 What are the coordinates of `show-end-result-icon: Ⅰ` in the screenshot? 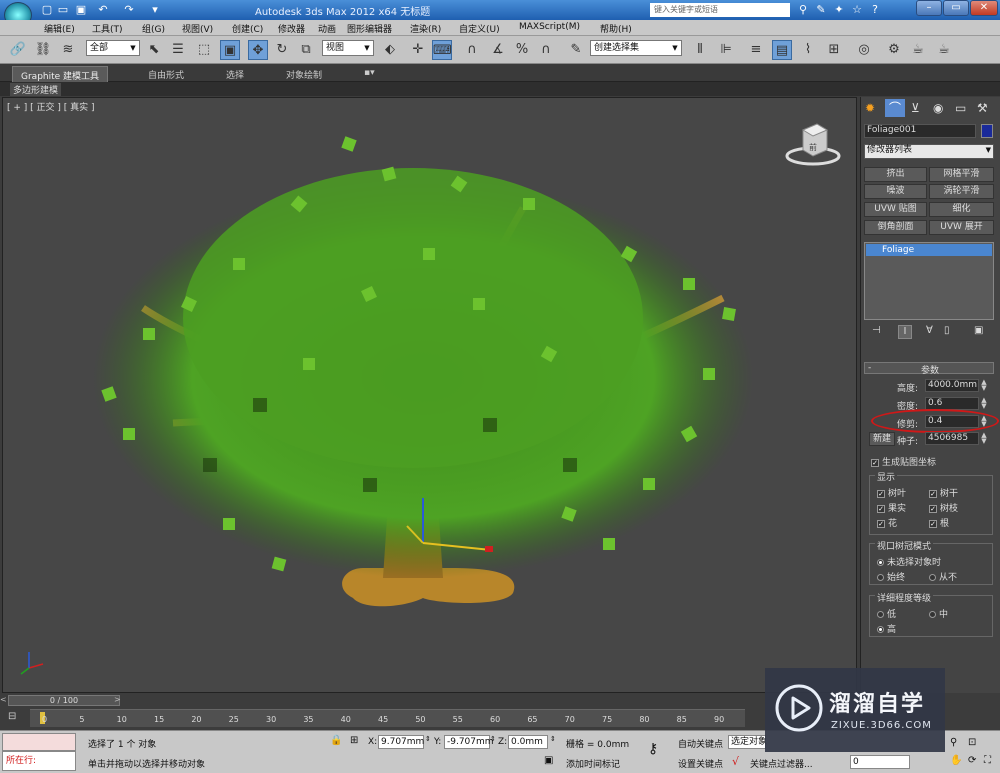 It's located at (905, 332).